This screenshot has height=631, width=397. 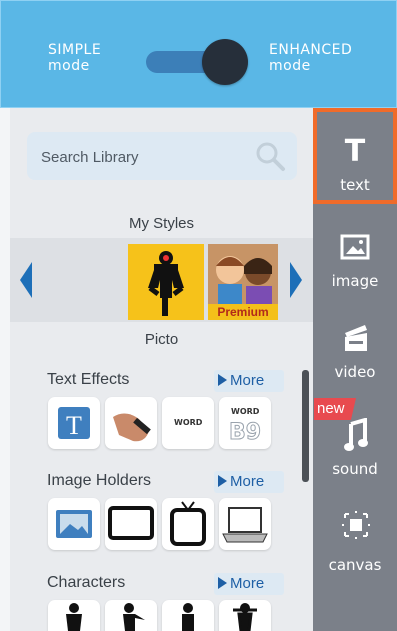 I want to click on carousel-next-arrow, so click(x=296, y=280).